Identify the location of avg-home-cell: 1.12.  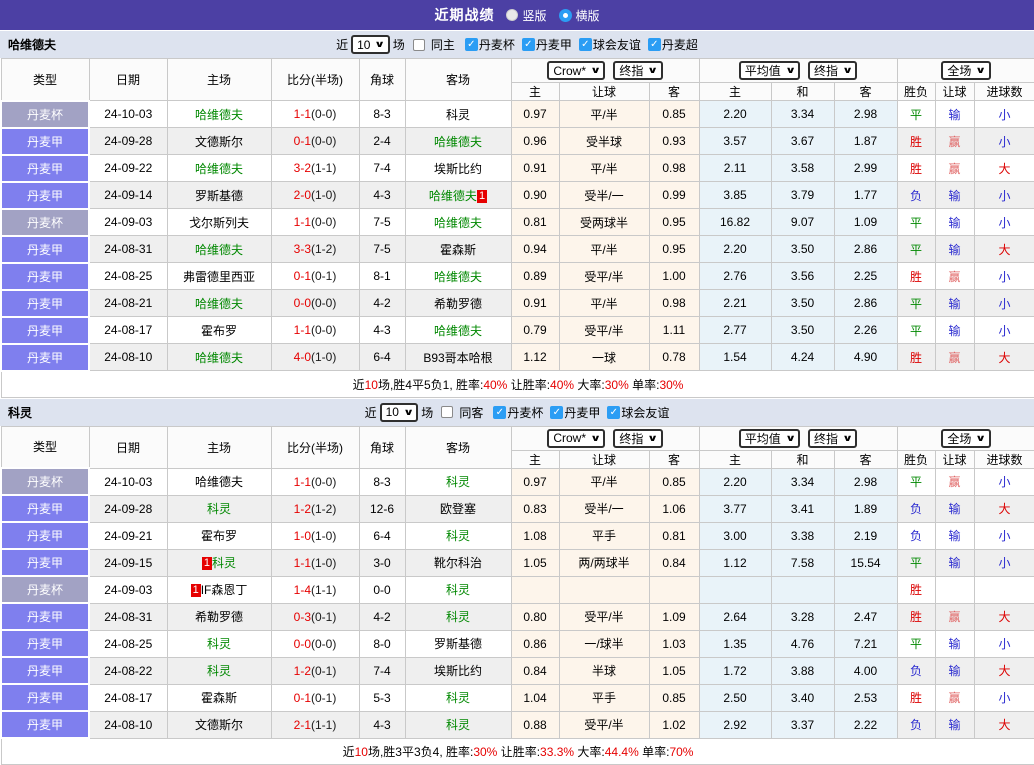
(735, 562).